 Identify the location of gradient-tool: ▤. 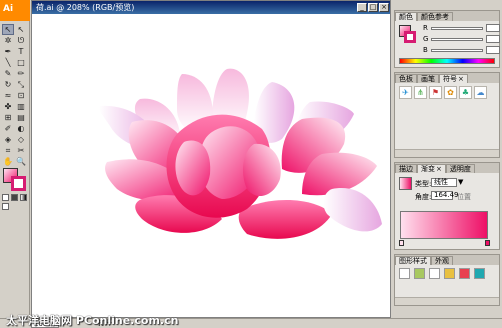
(21, 117).